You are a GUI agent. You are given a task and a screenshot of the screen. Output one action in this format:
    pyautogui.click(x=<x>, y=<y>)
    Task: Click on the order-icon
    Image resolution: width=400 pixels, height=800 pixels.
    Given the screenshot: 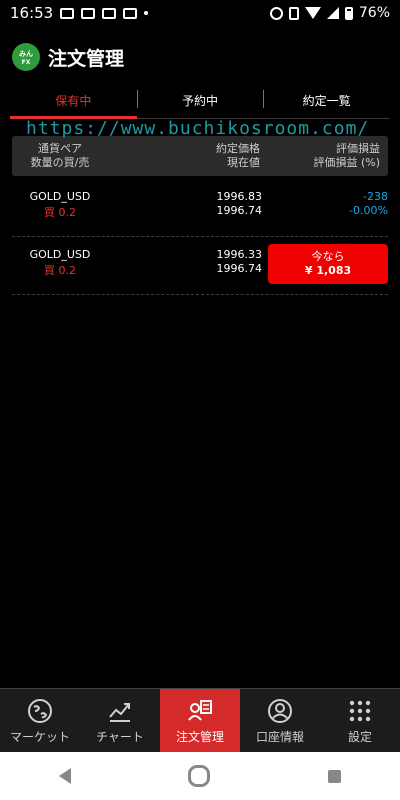 What is the action you would take?
    pyautogui.click(x=200, y=711)
    